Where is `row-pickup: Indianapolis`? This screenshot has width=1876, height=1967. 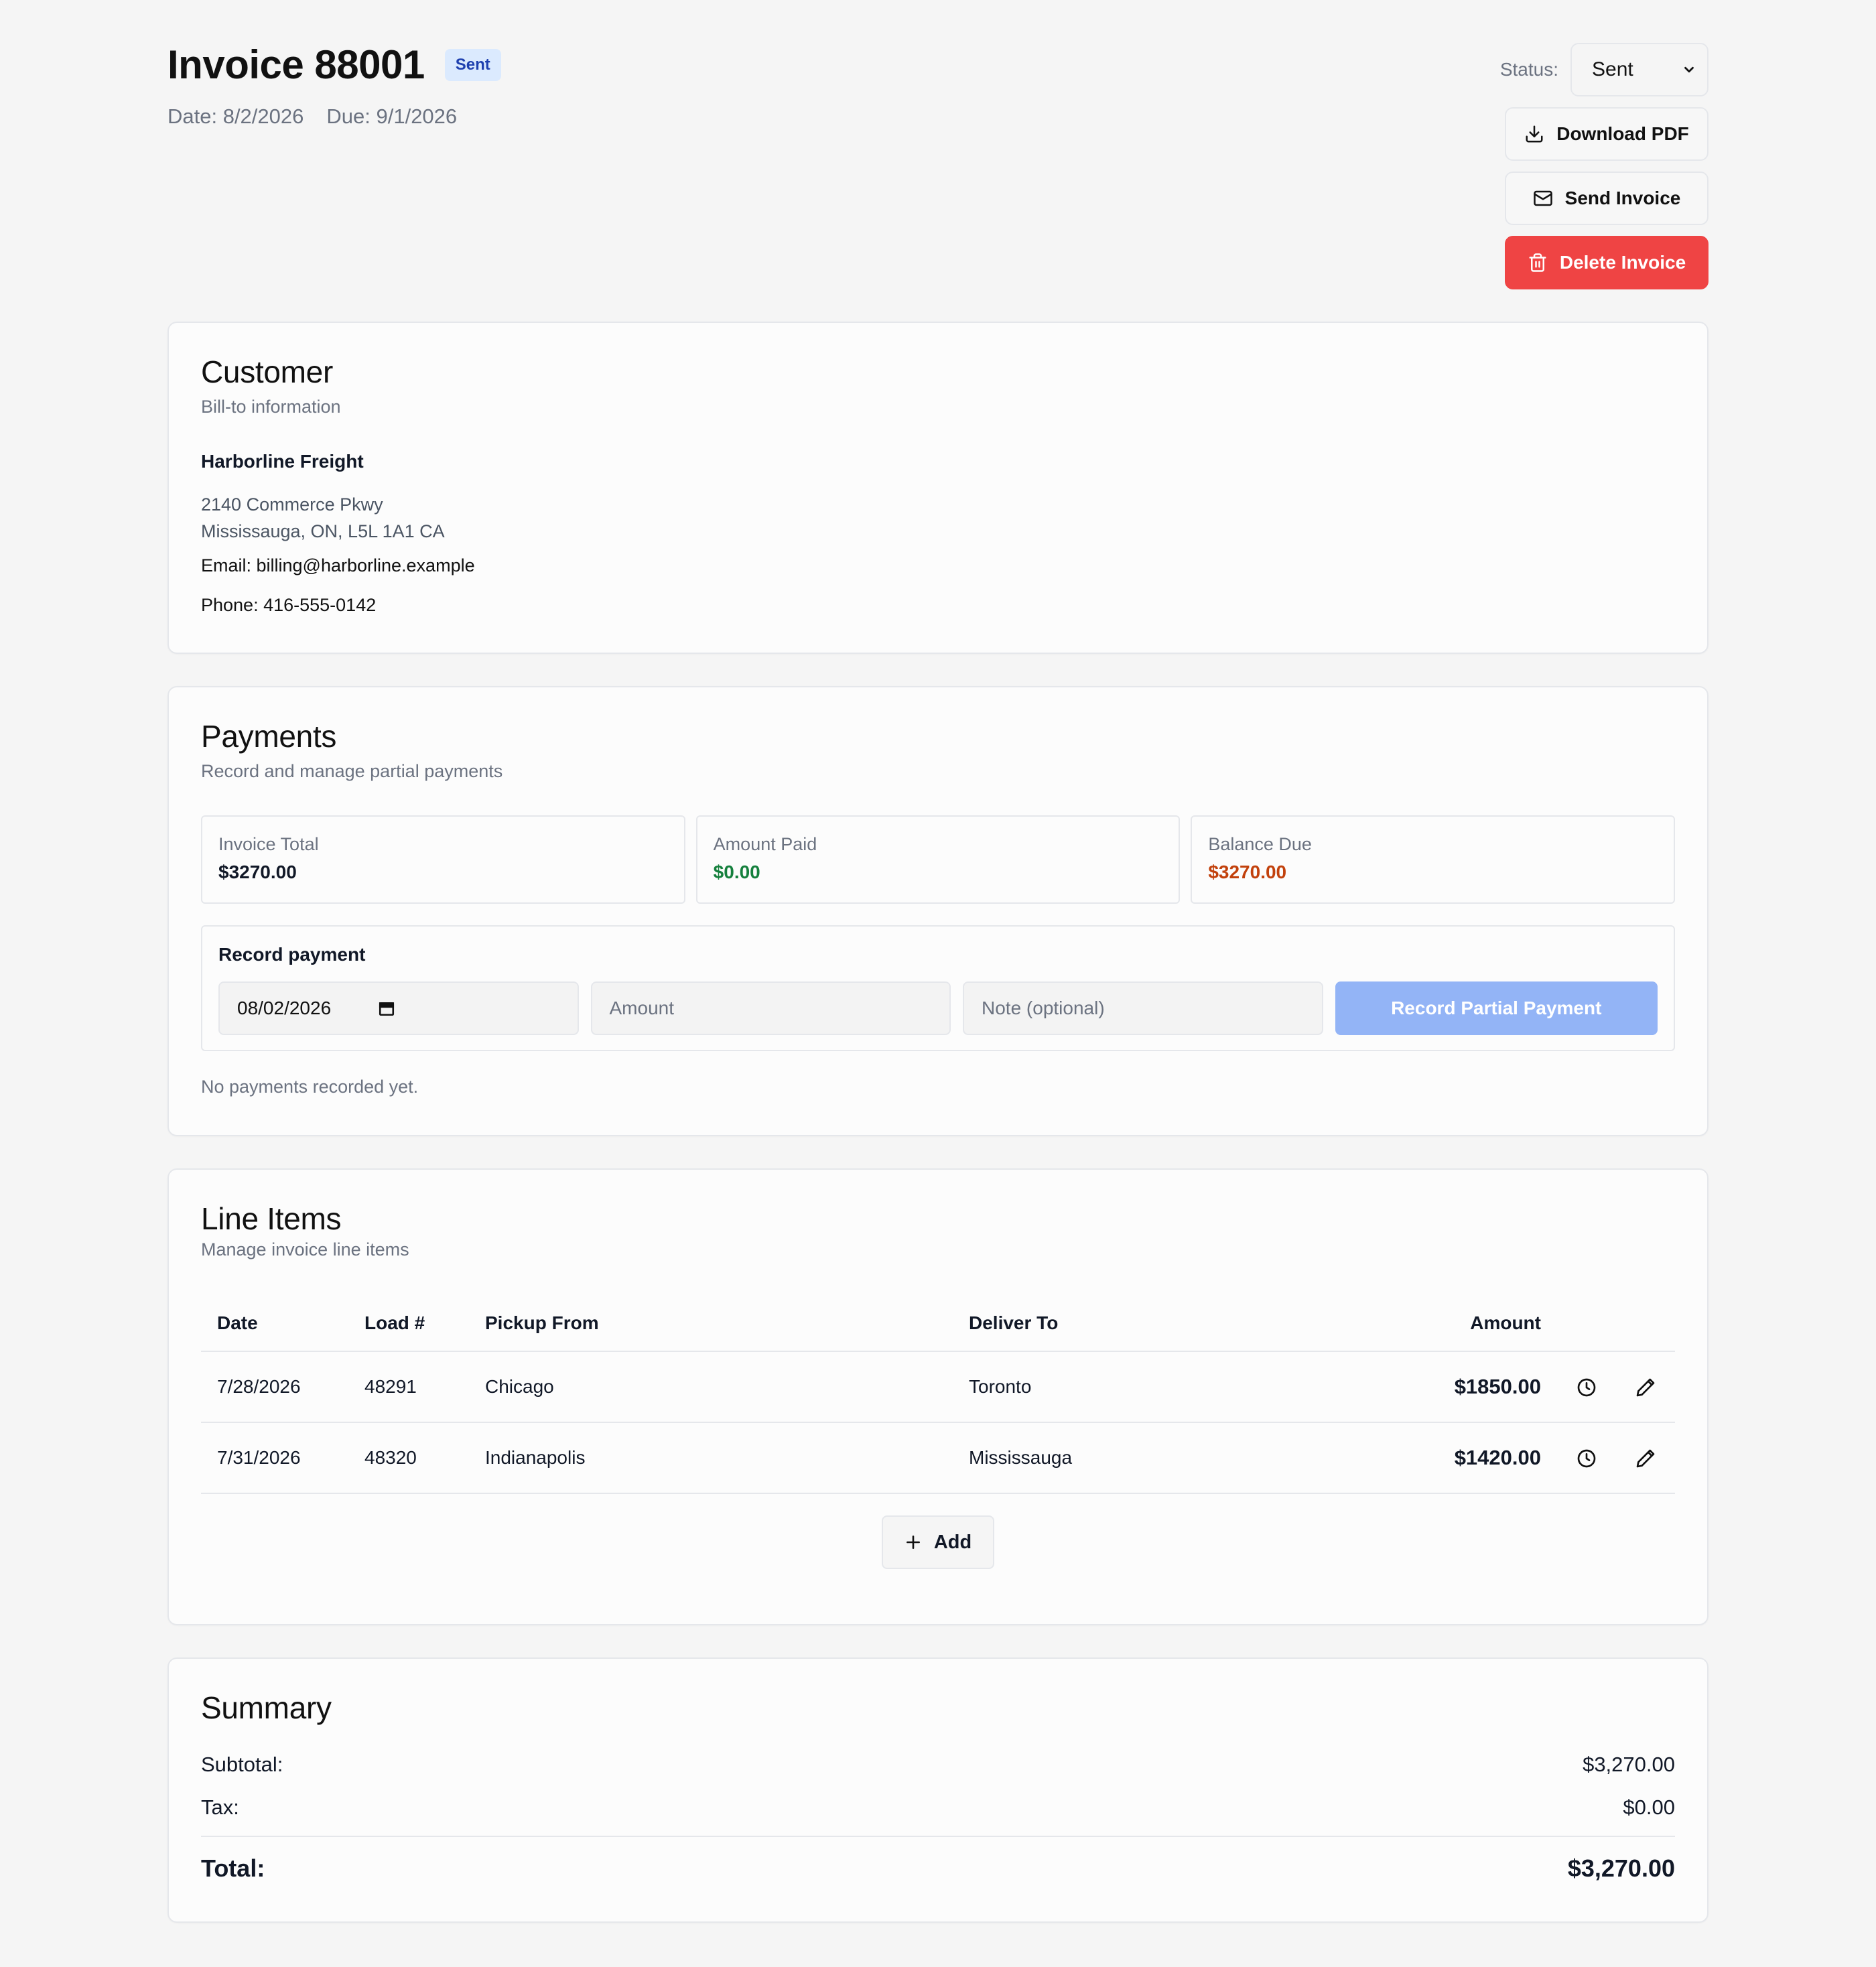
row-pickup: Indianapolis is located at coordinates (711, 1458).